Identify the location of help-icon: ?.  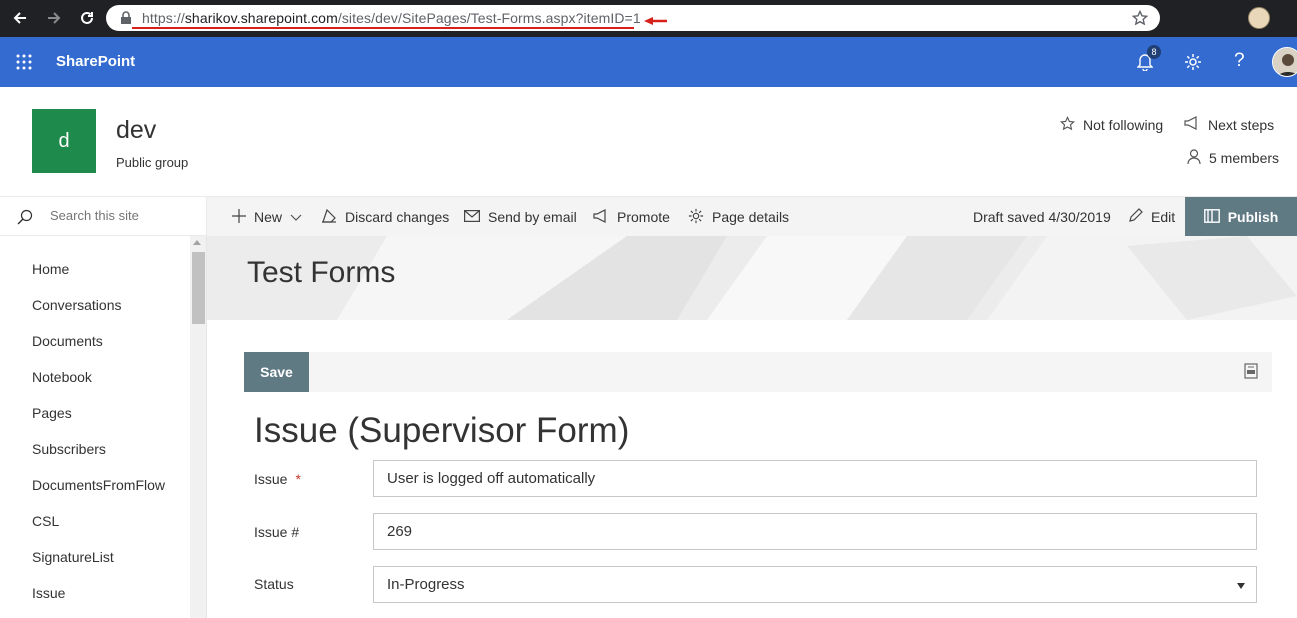
(1239, 61).